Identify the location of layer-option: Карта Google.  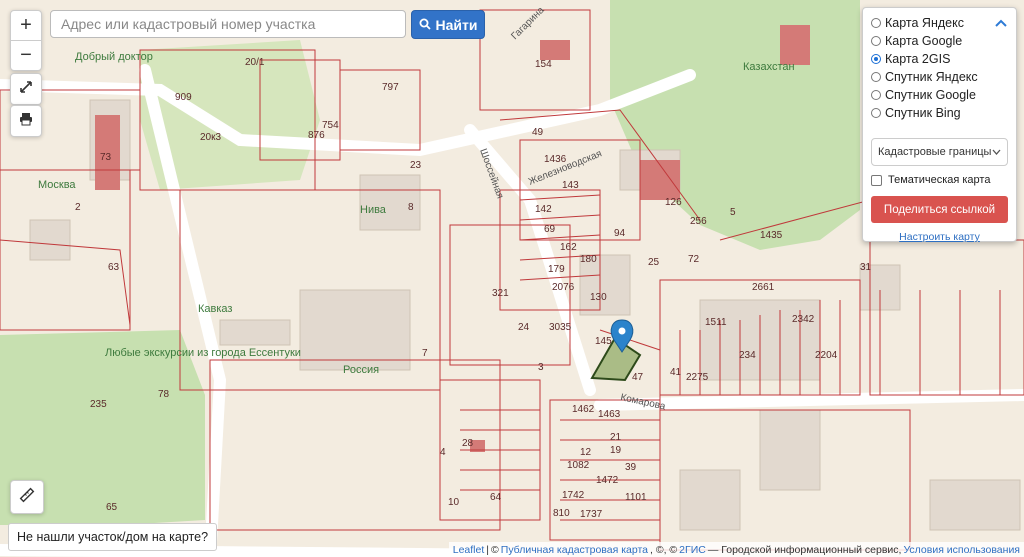
(939, 41).